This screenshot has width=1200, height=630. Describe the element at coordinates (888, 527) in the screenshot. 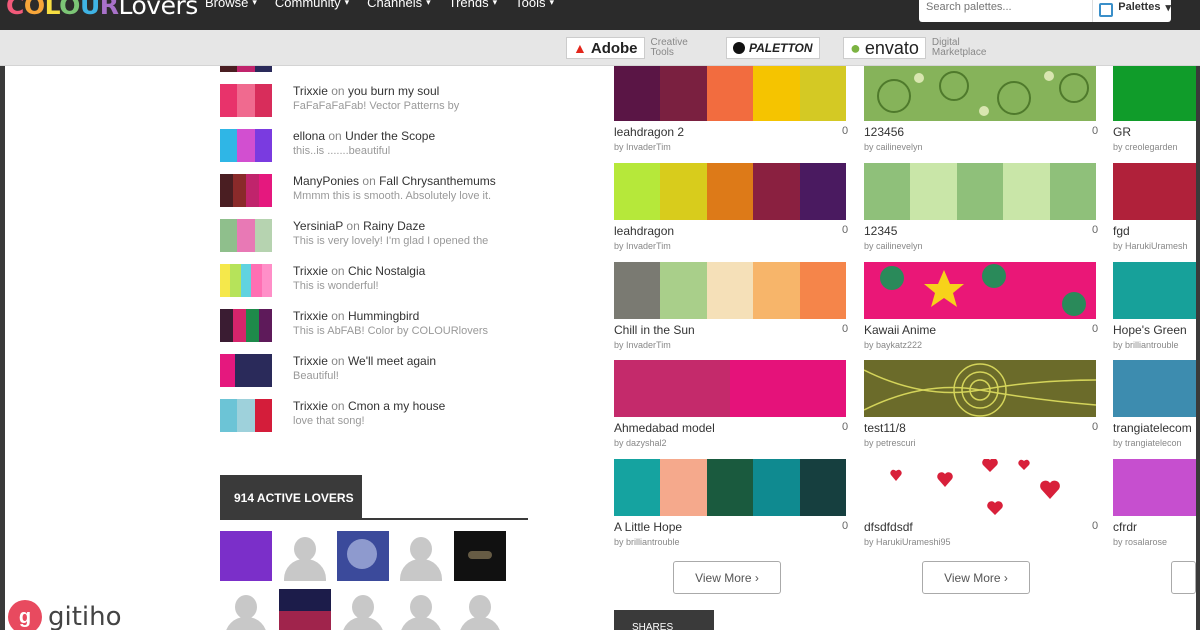

I see `pattern-title: dfsdfdsdf` at that location.